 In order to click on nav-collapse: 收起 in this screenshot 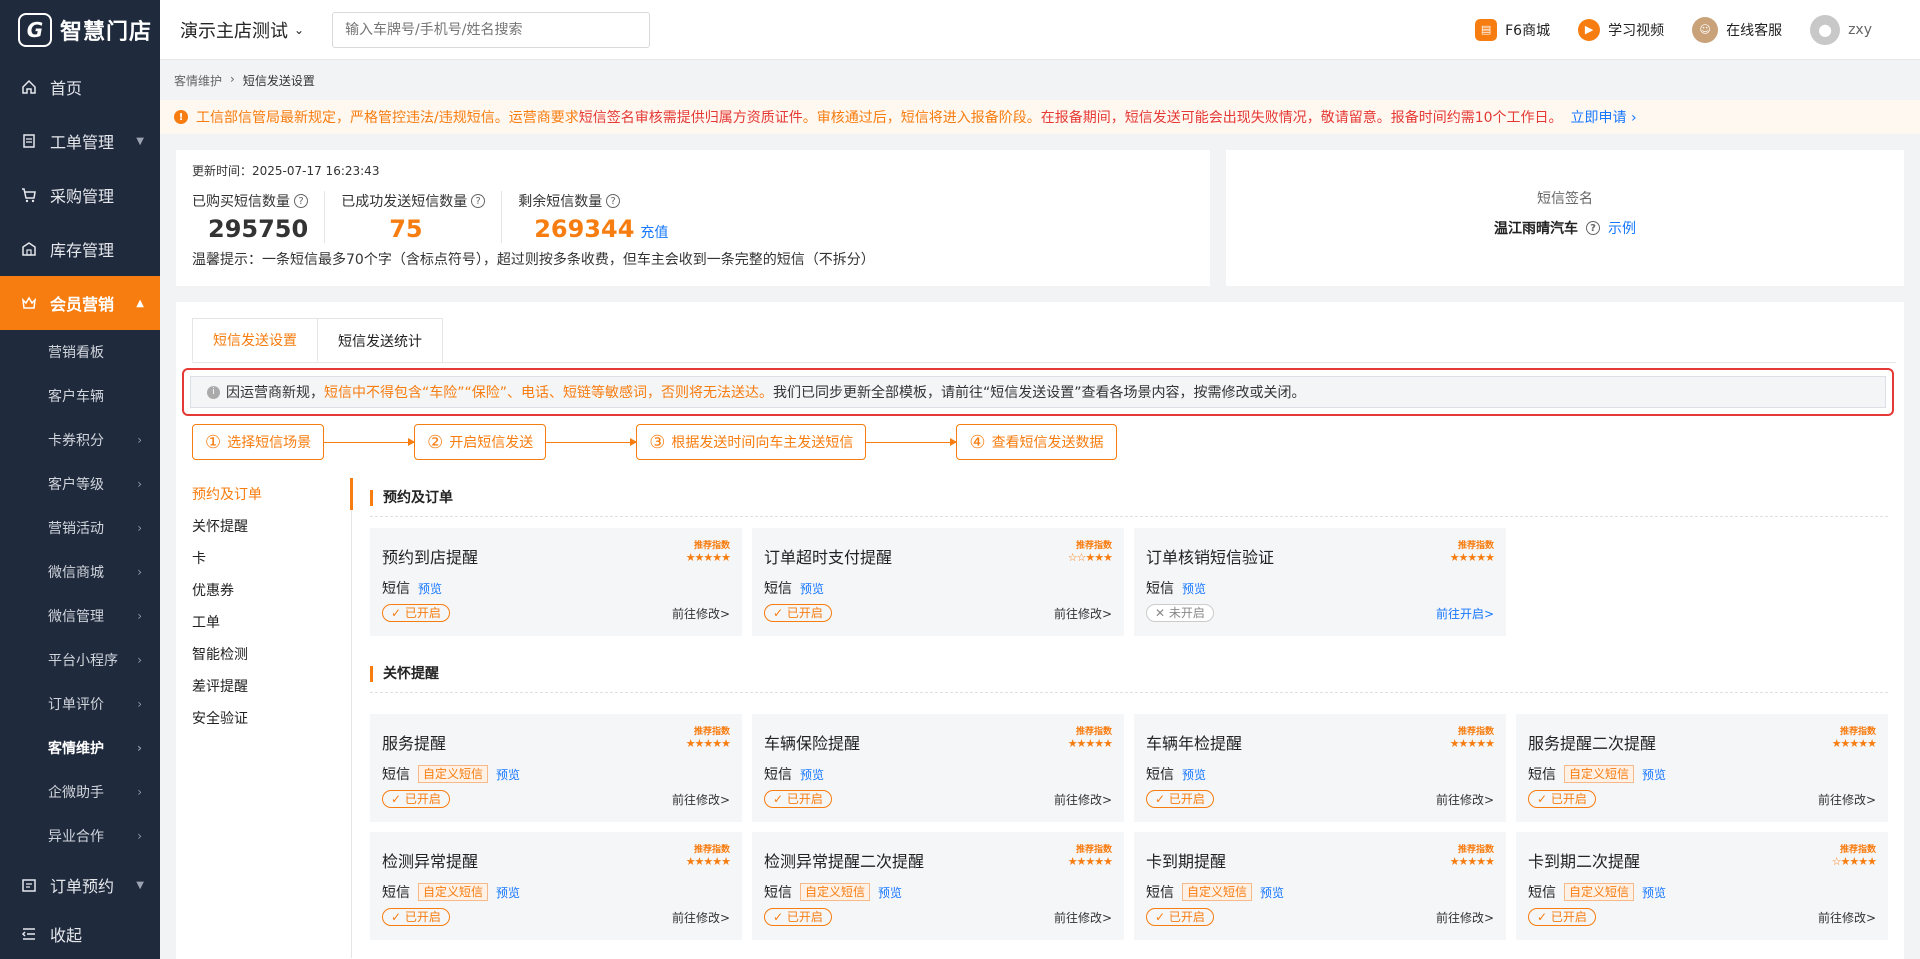, I will do `click(80, 934)`.